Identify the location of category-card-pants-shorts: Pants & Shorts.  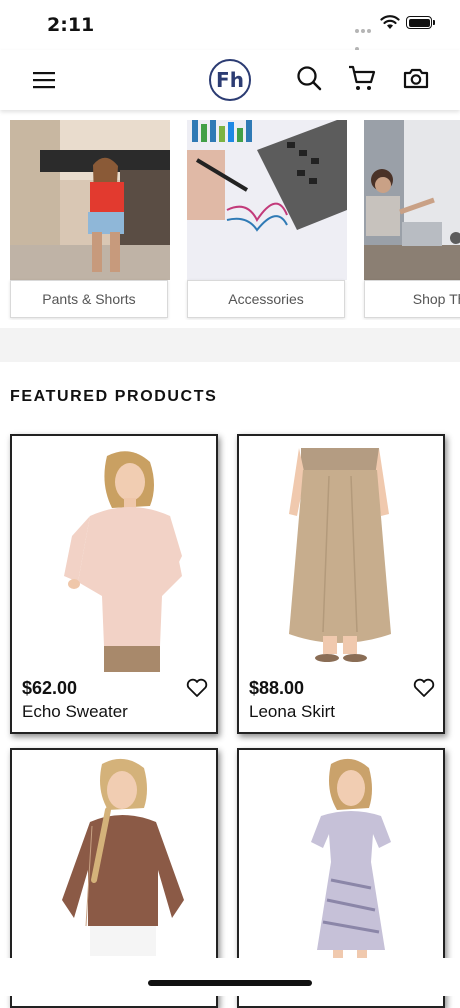
(90, 219).